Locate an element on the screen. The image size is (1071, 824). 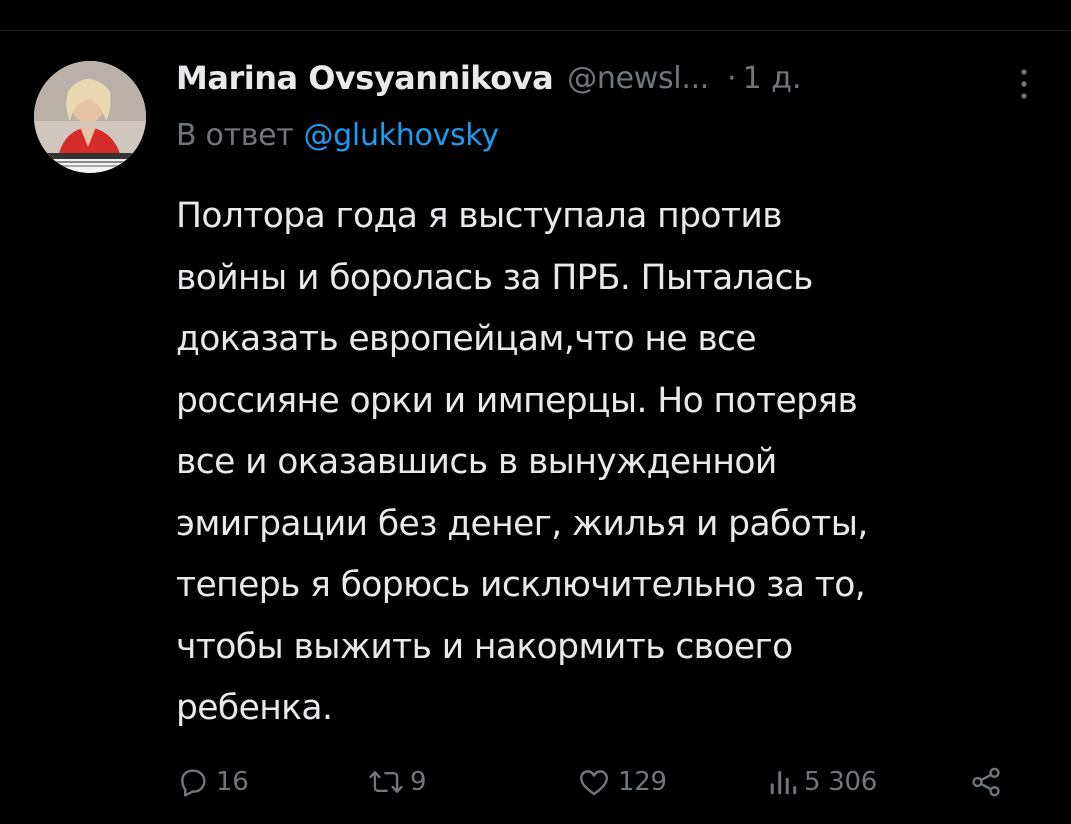
reply-context: В ответ @glukhovsky is located at coordinates (337, 135).